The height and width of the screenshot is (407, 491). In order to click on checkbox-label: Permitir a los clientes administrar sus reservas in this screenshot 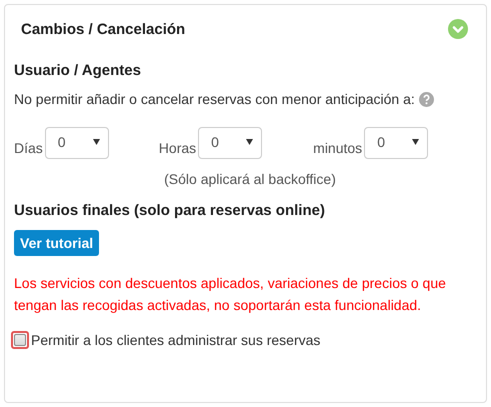, I will do `click(175, 340)`.